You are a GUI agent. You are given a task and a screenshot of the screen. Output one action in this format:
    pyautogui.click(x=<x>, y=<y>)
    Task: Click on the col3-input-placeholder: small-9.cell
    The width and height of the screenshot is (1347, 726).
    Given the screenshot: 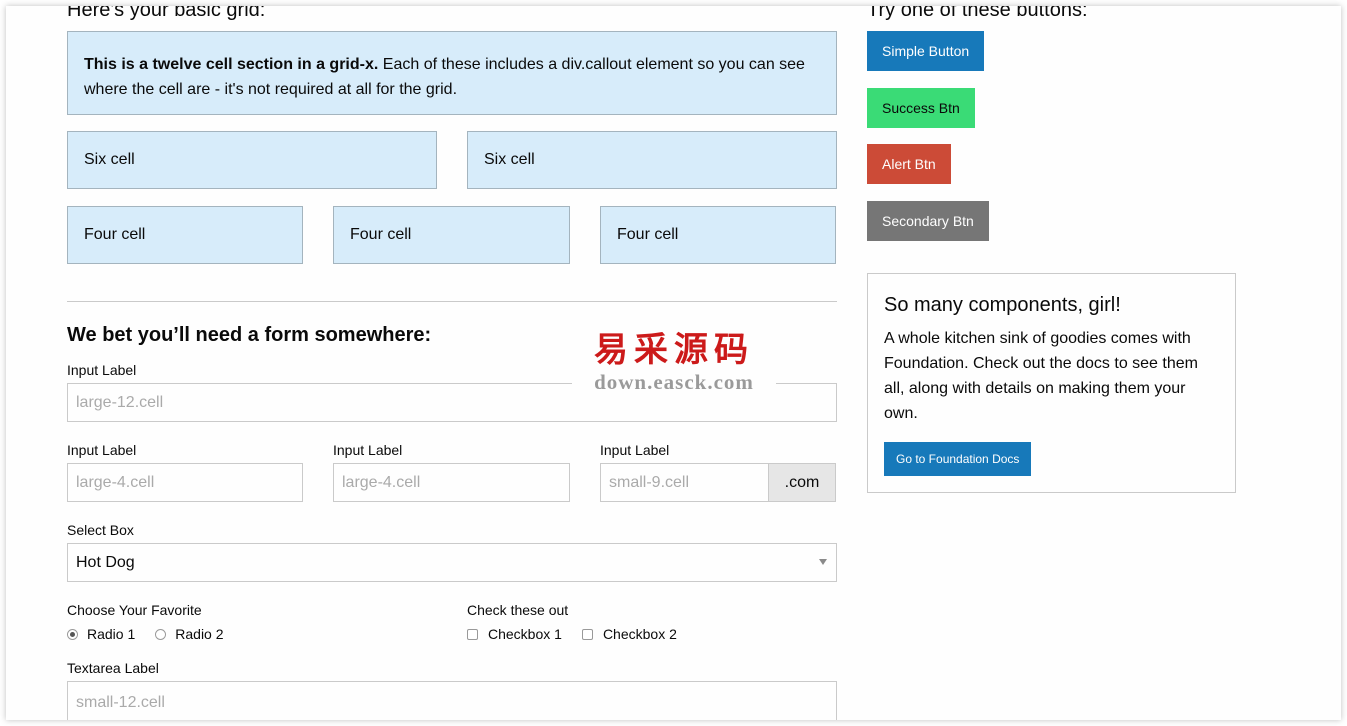 What is the action you would take?
    pyautogui.click(x=649, y=482)
    